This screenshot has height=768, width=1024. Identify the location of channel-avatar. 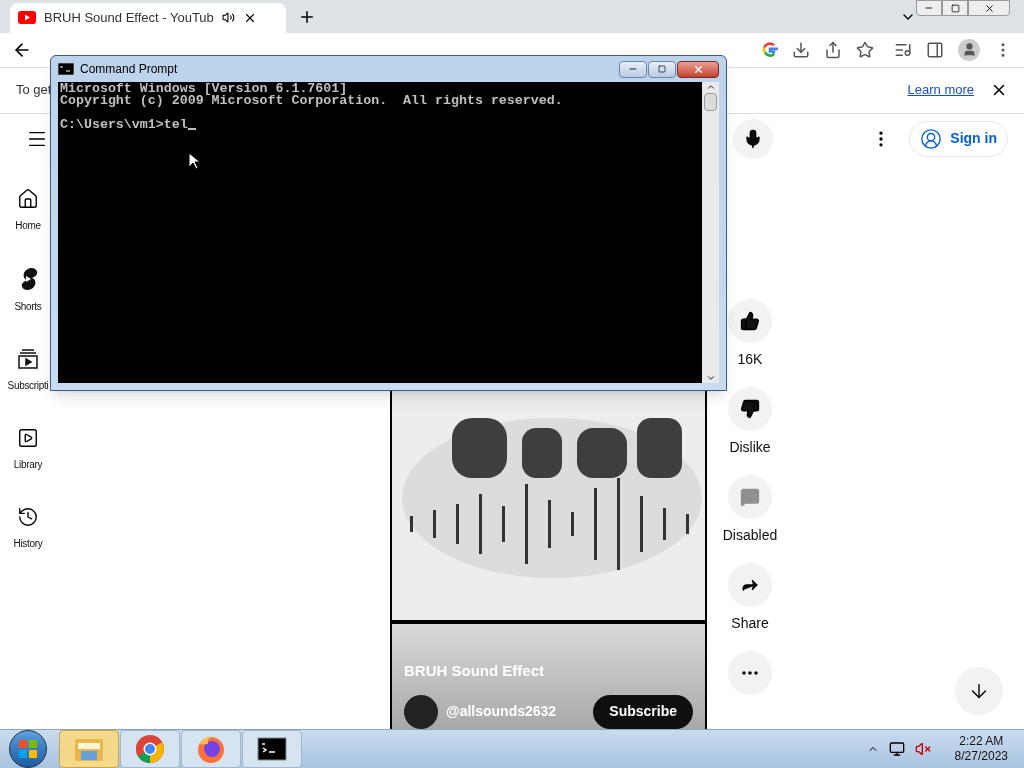
(421, 711).